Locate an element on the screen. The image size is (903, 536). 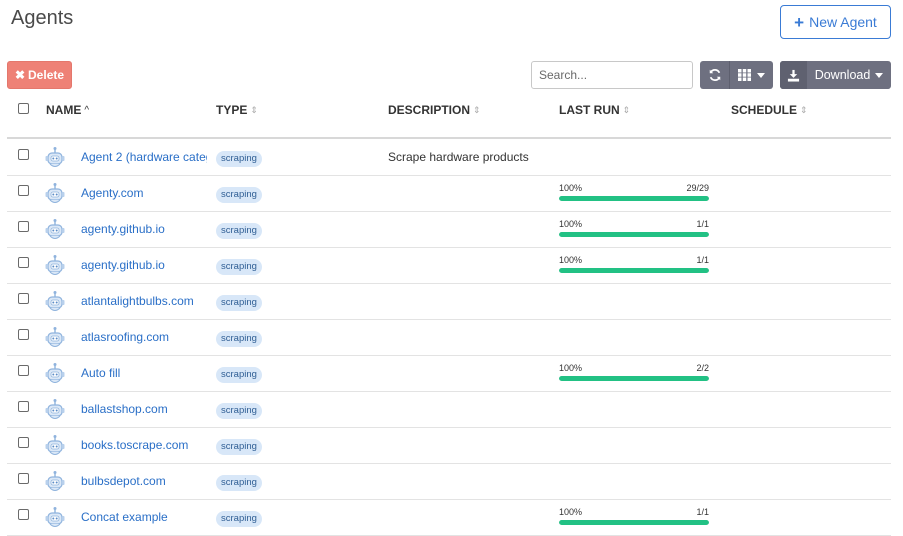
column-header-last-run: LAST RUN ⇕ is located at coordinates (594, 110).